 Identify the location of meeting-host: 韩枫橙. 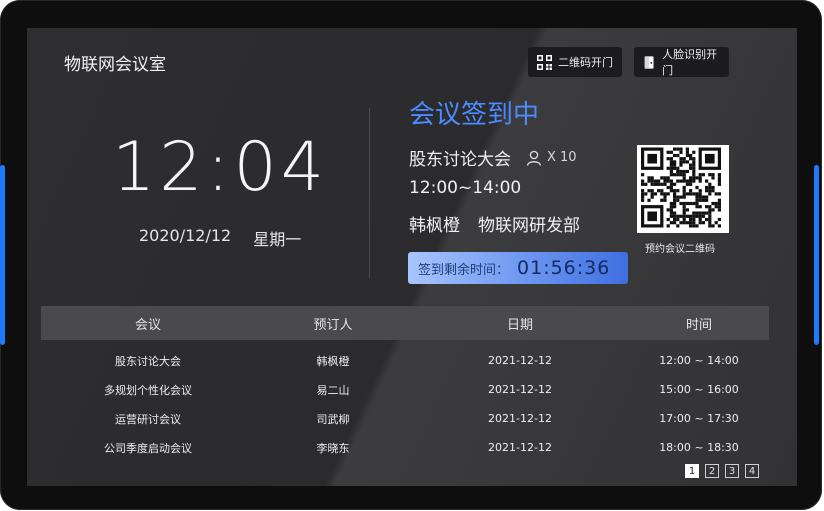
(434, 226).